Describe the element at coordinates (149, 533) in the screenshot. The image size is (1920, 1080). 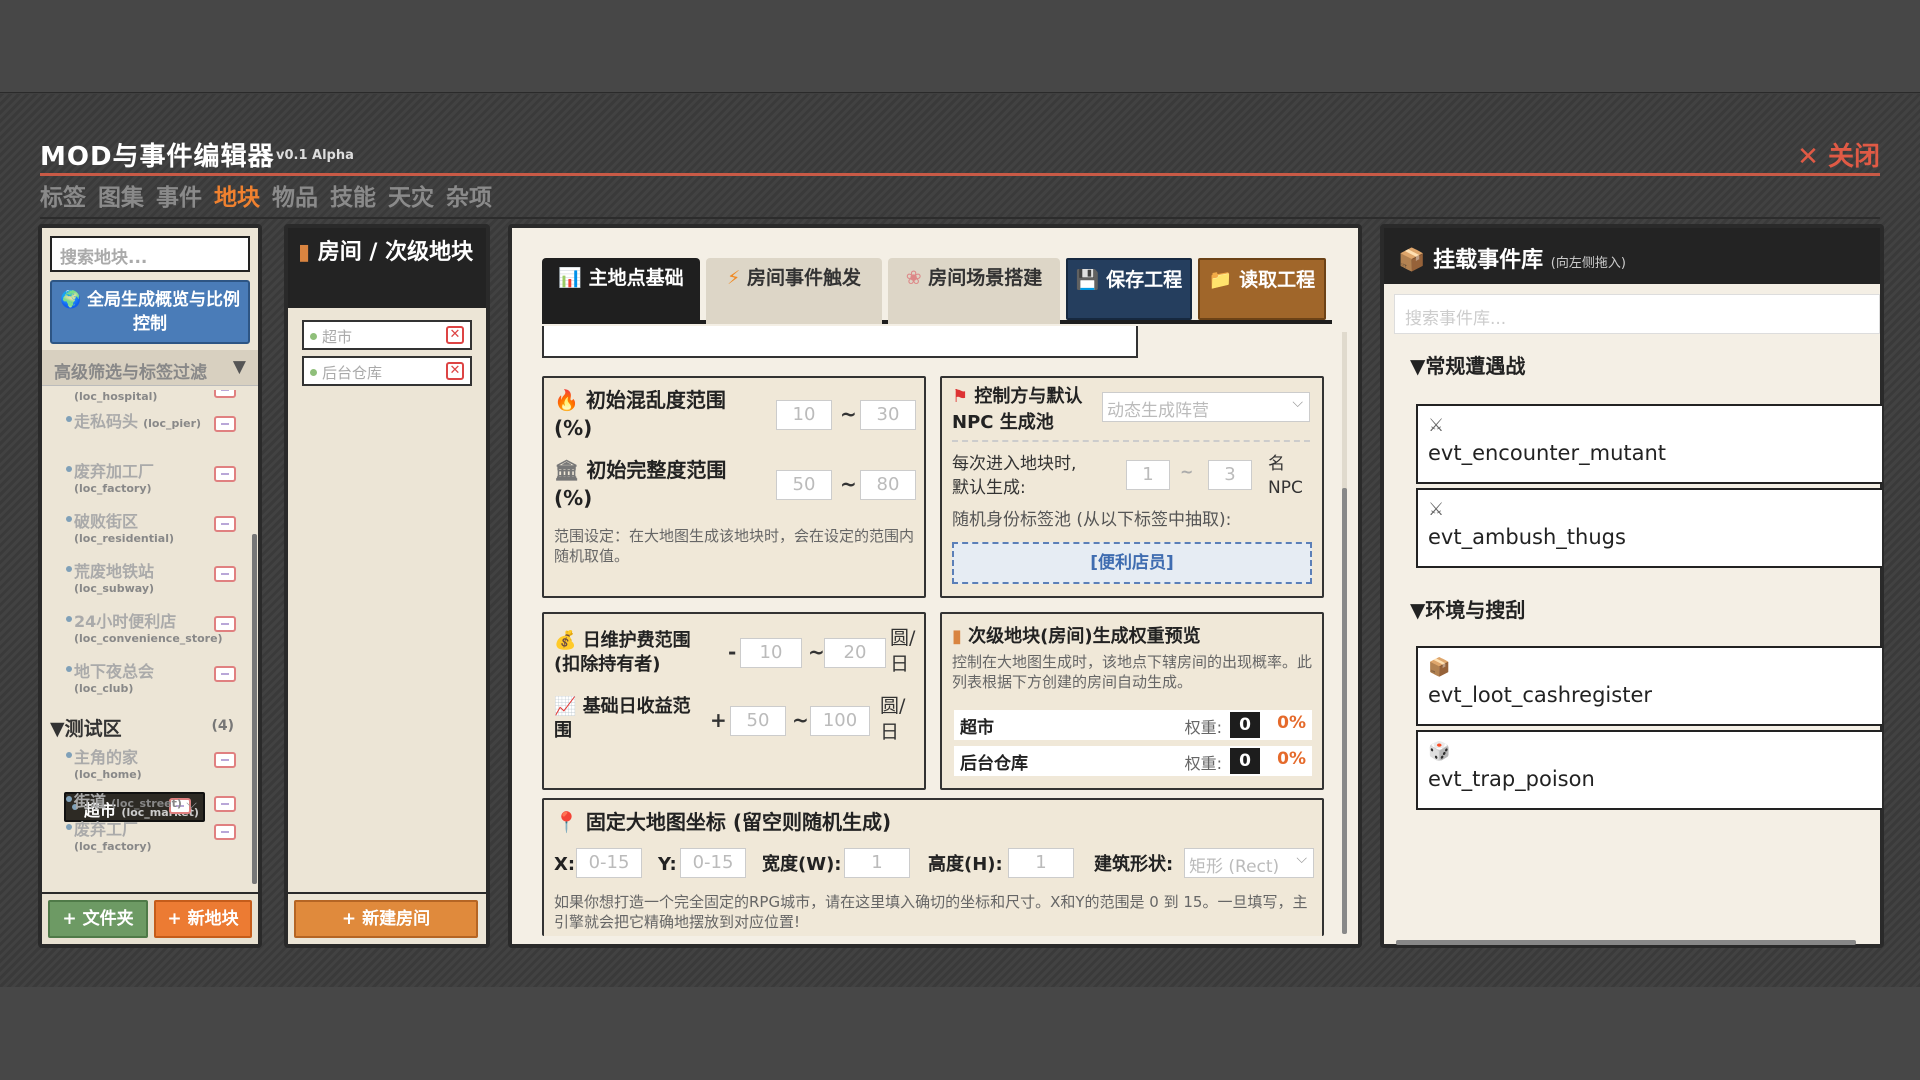
I see `list-item: 破败街区 (loc_residential)` at that location.